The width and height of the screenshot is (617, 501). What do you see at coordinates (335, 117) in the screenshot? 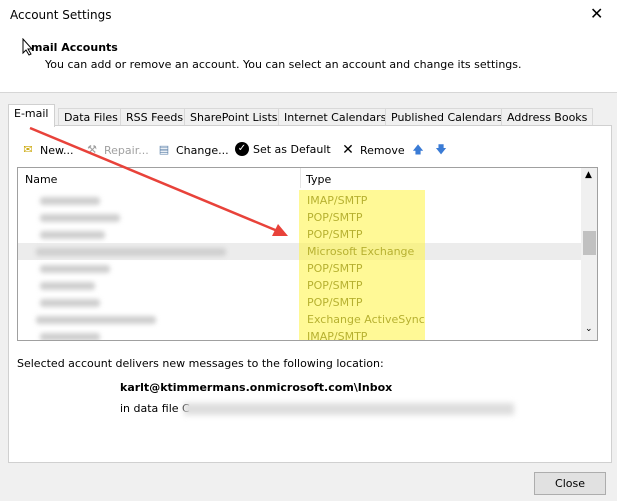
I see `tab-internet-calendars: Internet Calendars` at bounding box center [335, 117].